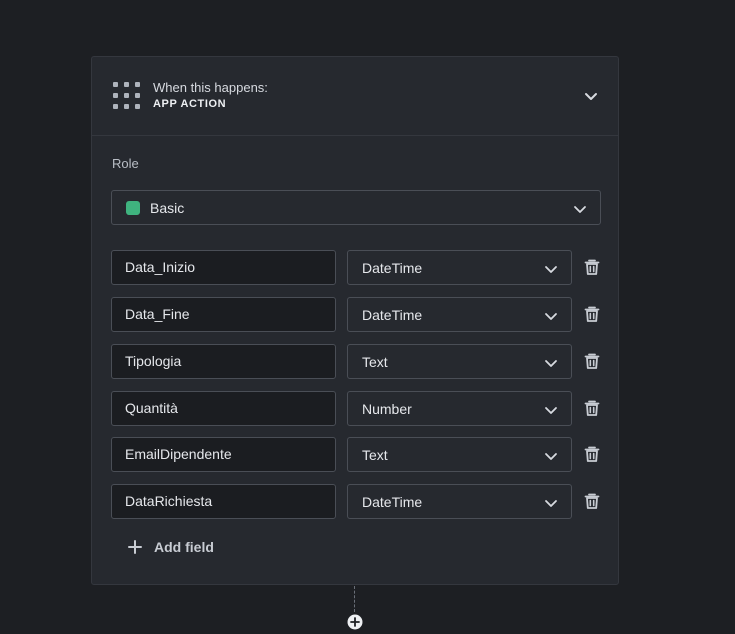  I want to click on field-row: EmailDipendente Text, so click(357, 454).